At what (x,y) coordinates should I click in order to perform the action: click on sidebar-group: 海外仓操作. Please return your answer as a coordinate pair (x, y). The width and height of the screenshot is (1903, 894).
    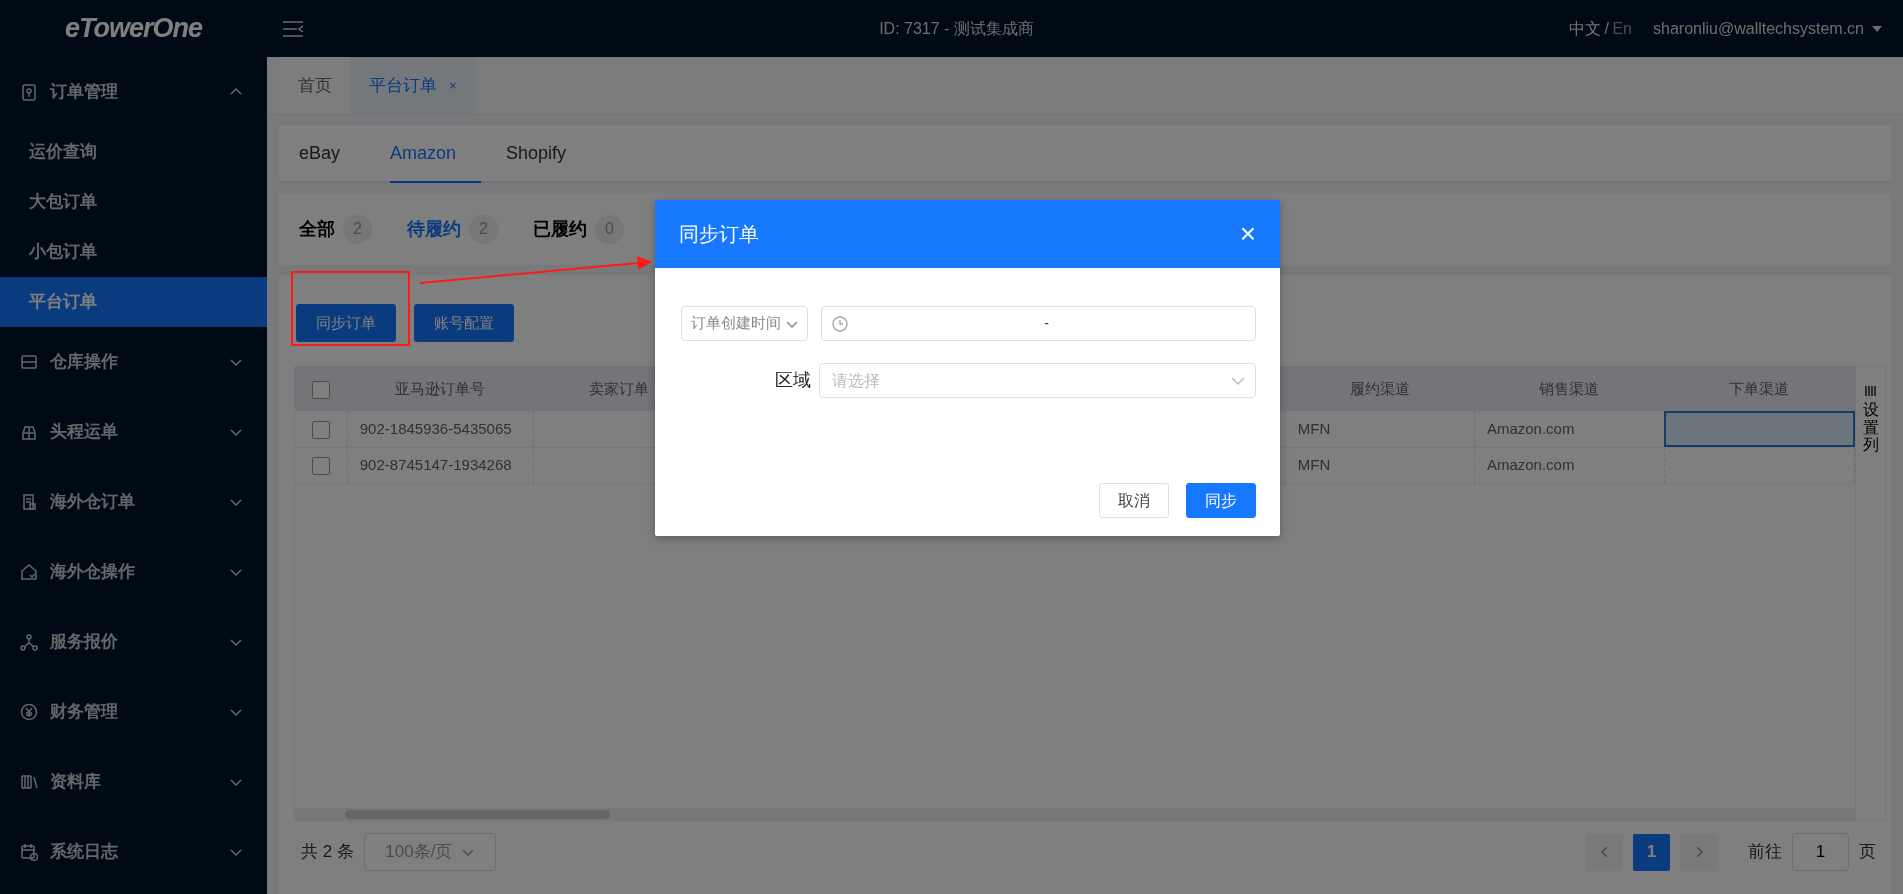
    Looking at the image, I should click on (133, 572).